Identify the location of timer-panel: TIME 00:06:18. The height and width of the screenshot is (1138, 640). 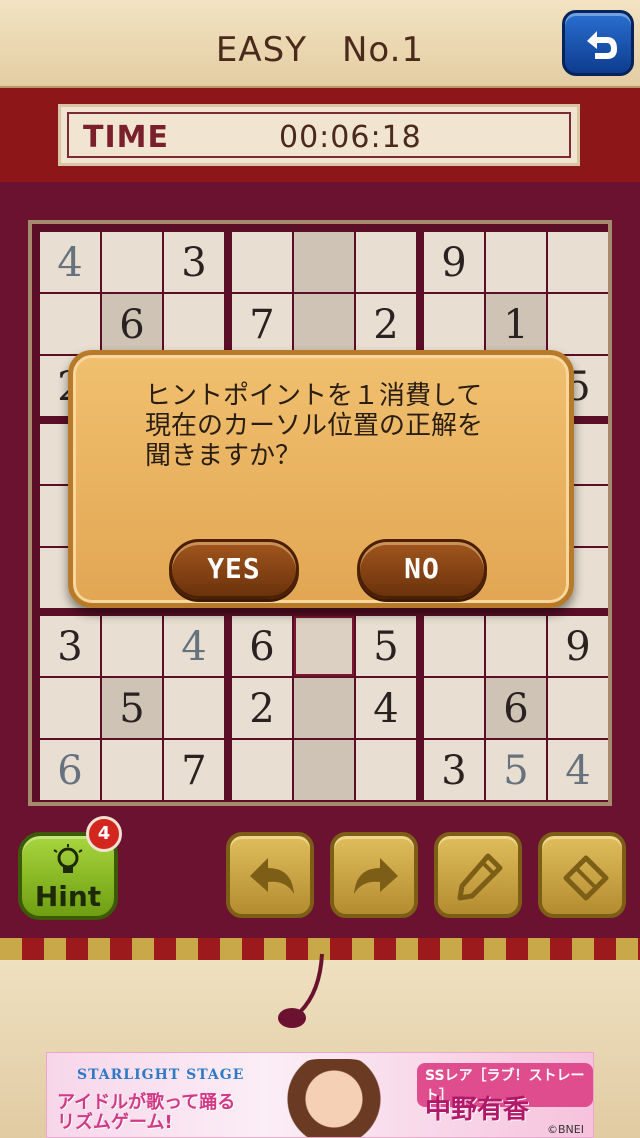
(319, 135).